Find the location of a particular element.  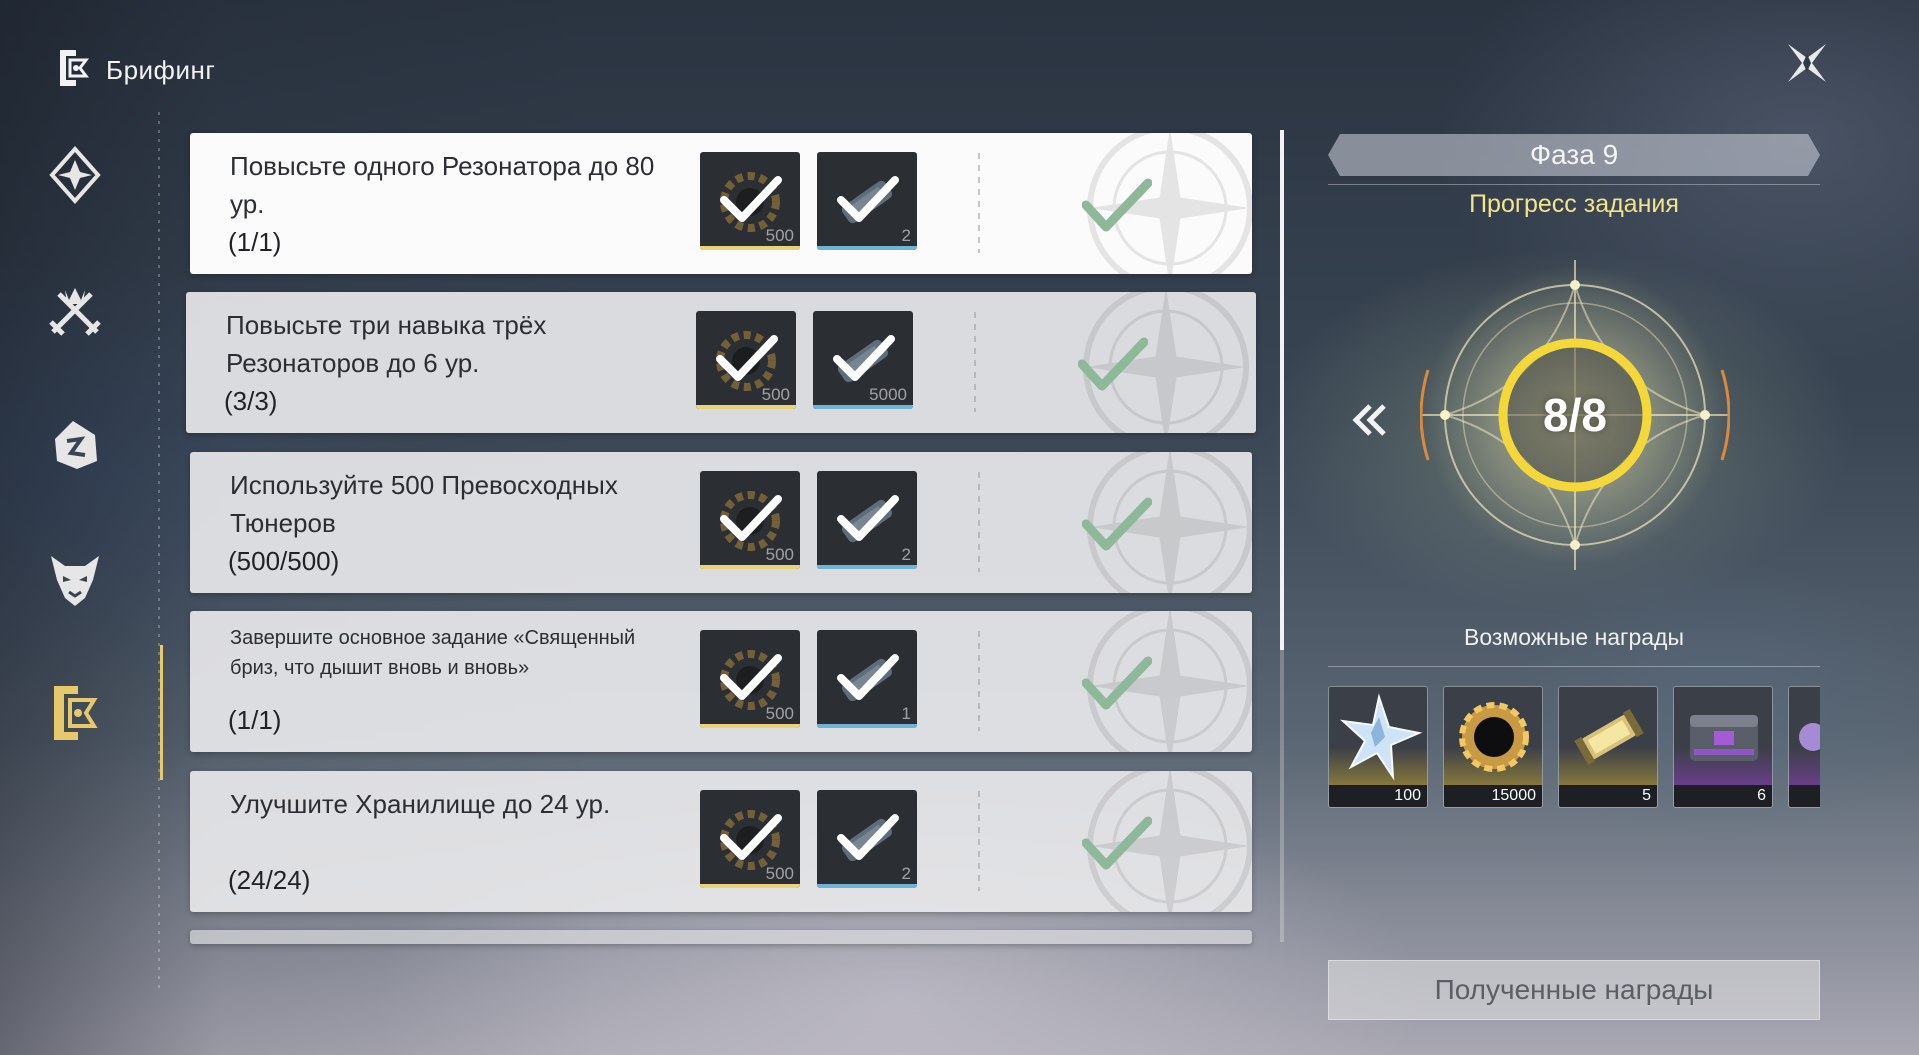

task-progress: (500/500) is located at coordinates (284, 561).